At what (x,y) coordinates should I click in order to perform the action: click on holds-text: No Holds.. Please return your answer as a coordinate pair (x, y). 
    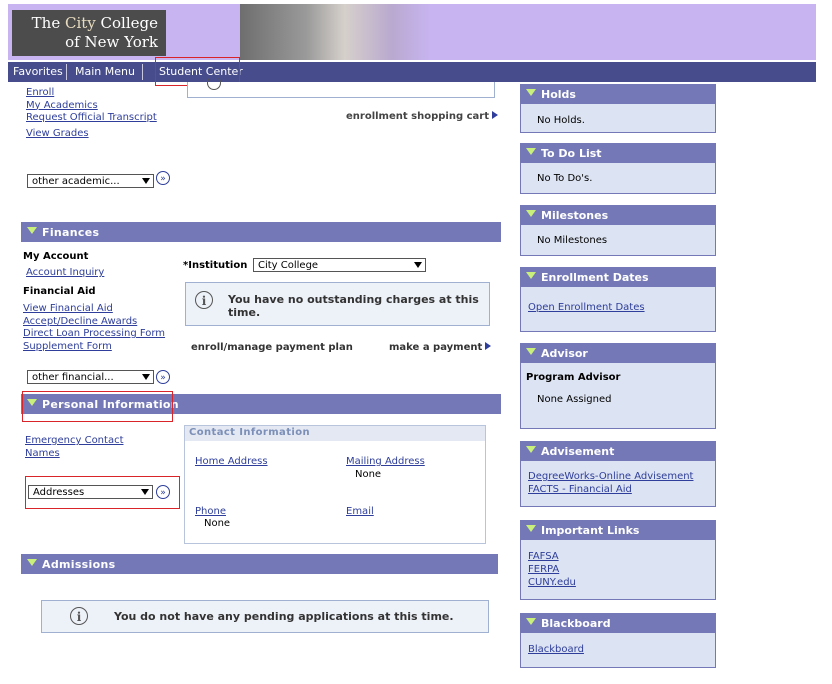
    Looking at the image, I should click on (561, 120).